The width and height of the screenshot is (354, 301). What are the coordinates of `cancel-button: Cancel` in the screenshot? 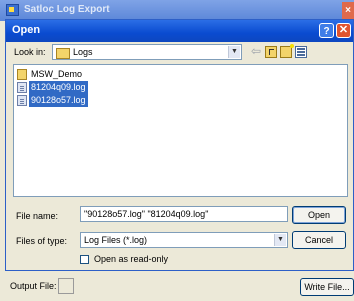 It's located at (319, 240).